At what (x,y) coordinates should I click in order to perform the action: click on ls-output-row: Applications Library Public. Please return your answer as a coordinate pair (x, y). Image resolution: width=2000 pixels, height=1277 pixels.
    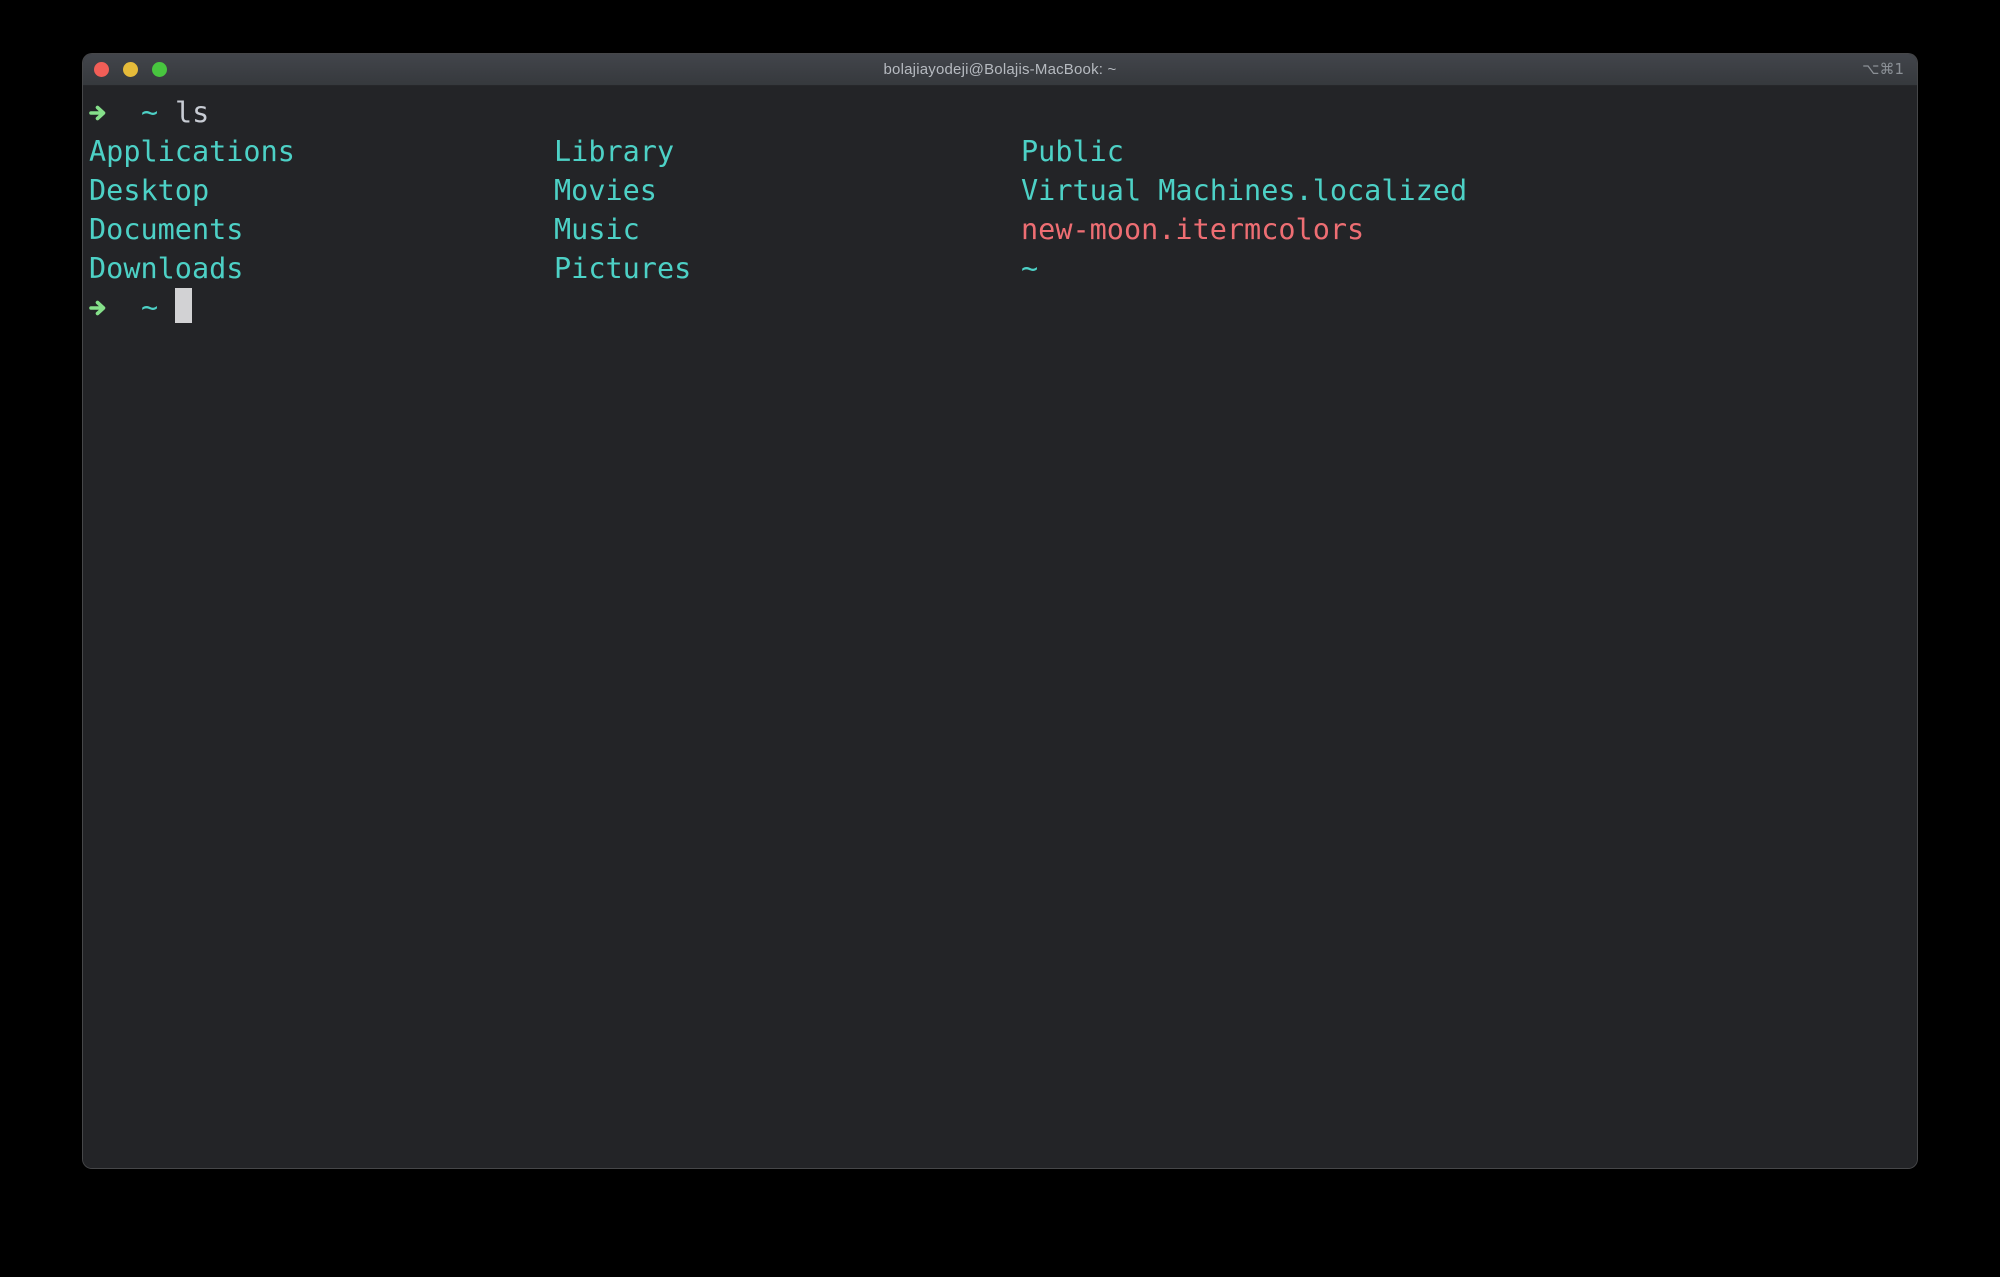
    Looking at the image, I should click on (1000, 151).